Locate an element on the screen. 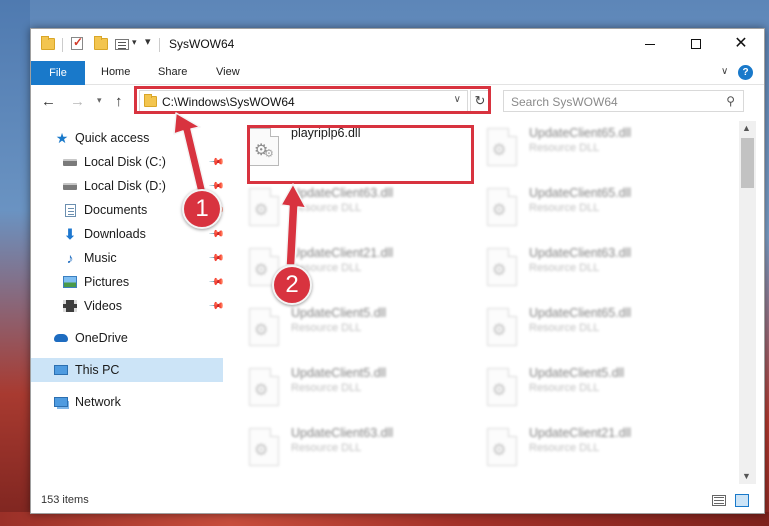 Image resolution: width=769 pixels, height=526 pixels. annotation-arrows is located at coordinates (240, 189).